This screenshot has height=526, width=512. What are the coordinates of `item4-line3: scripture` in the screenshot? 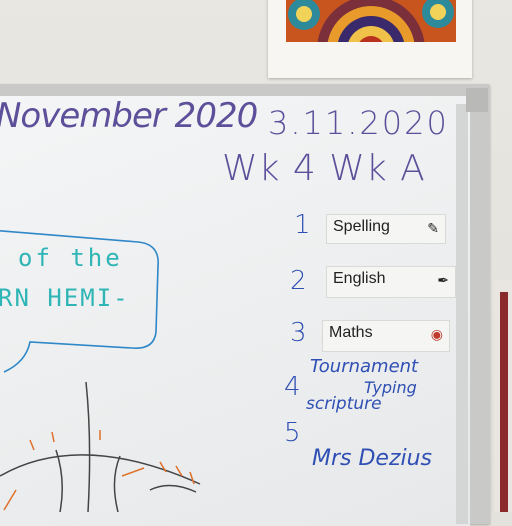 It's located at (344, 404).